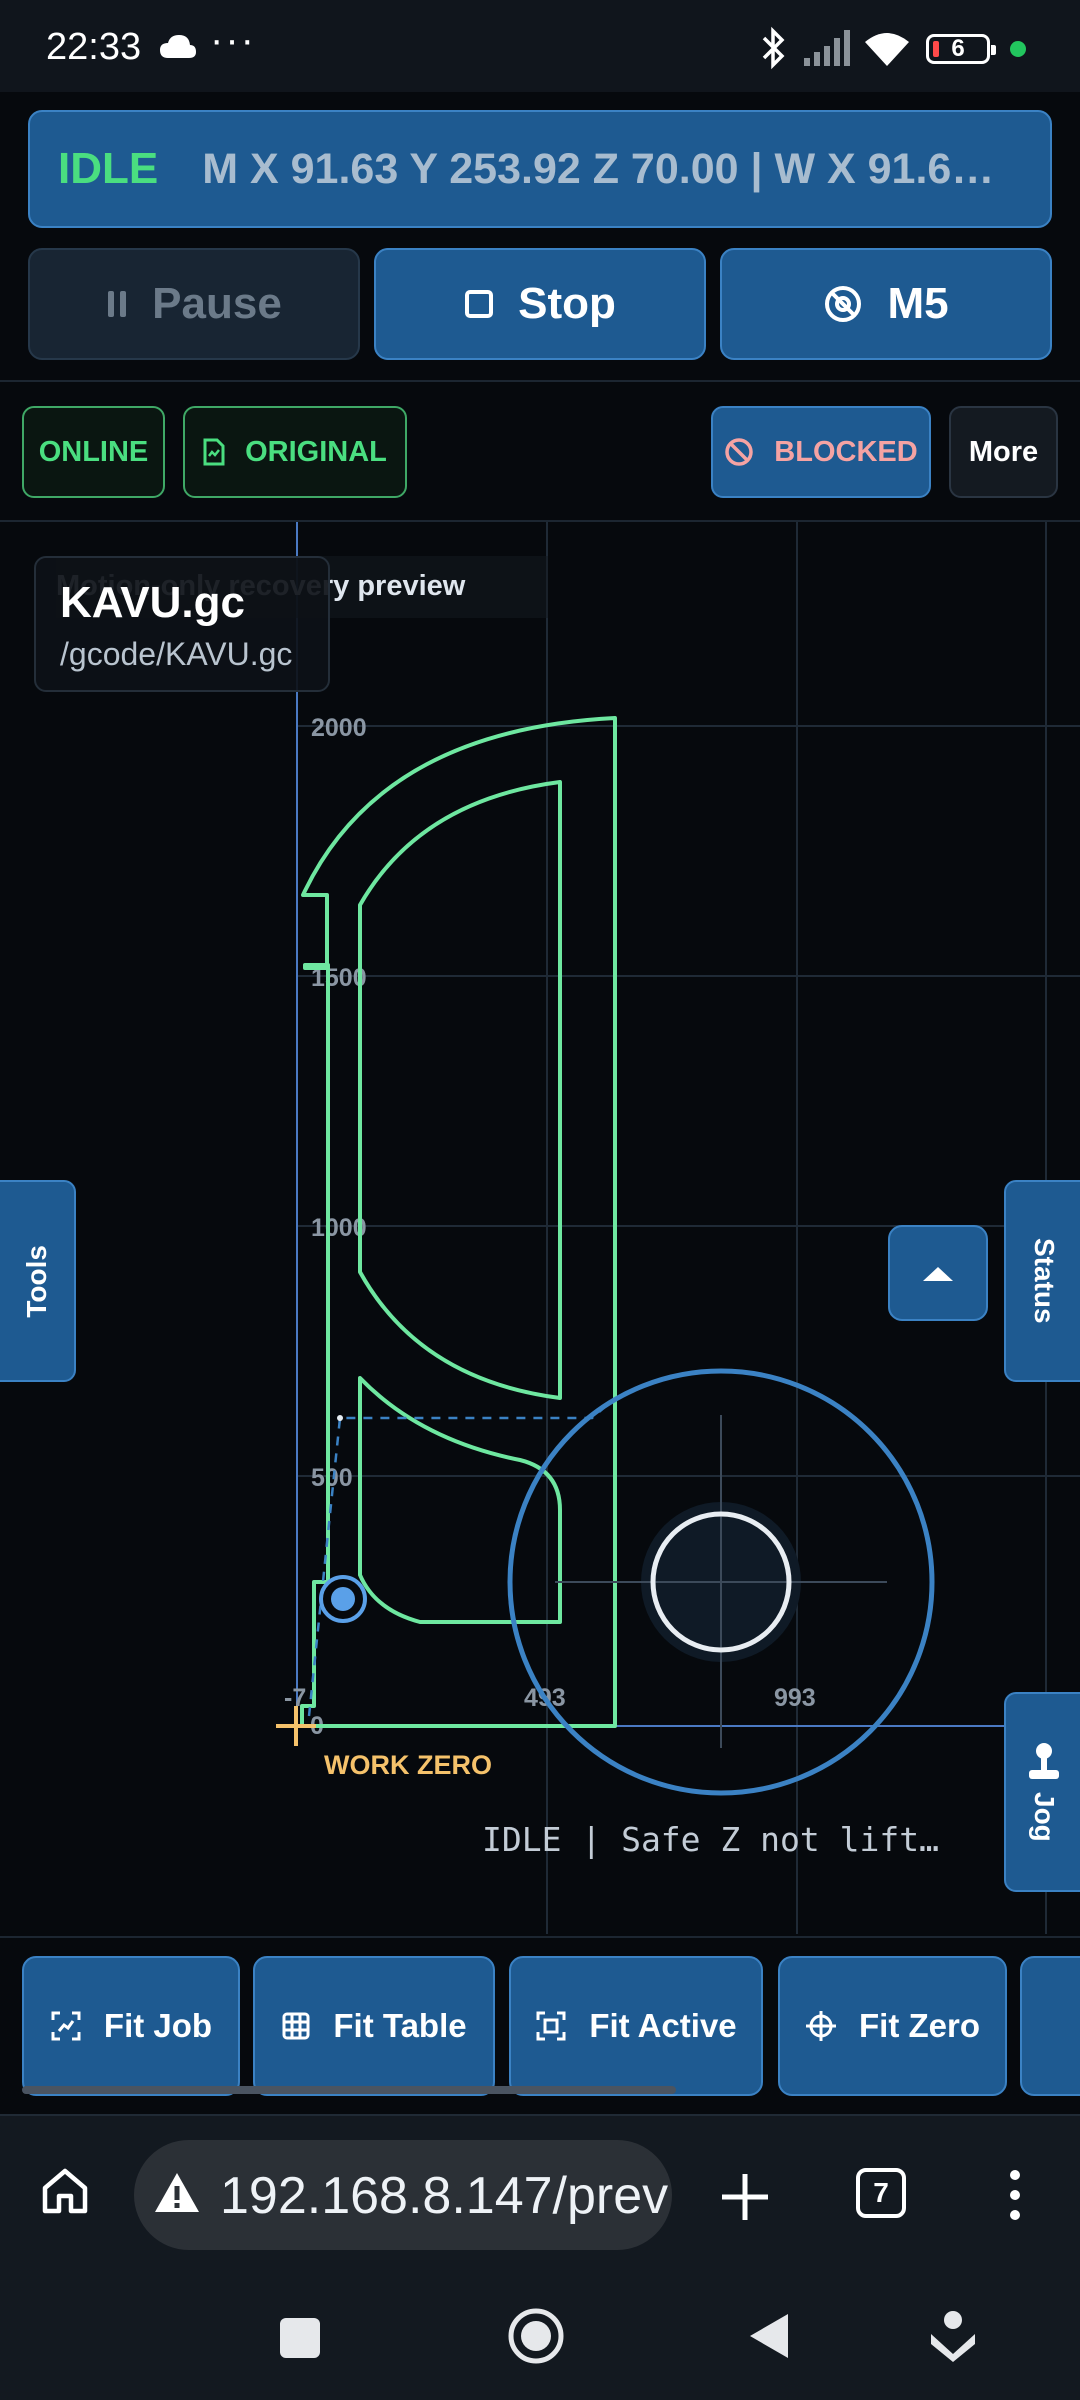 This screenshot has height=2400, width=1080. I want to click on path-start-dot, so click(340, 1418).